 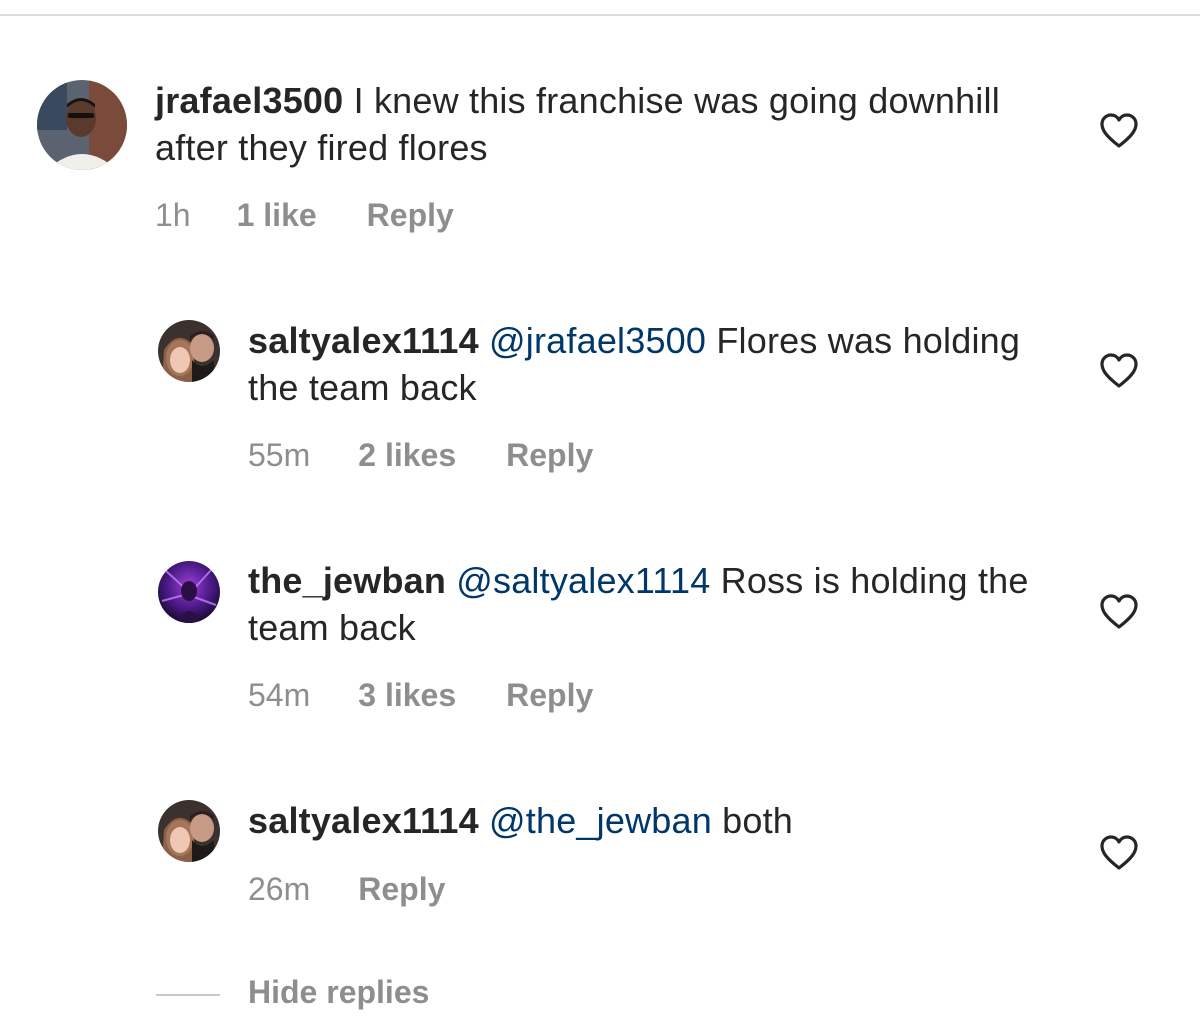 What do you see at coordinates (249, 100) in the screenshot?
I see `comment-username: jrafael3500` at bounding box center [249, 100].